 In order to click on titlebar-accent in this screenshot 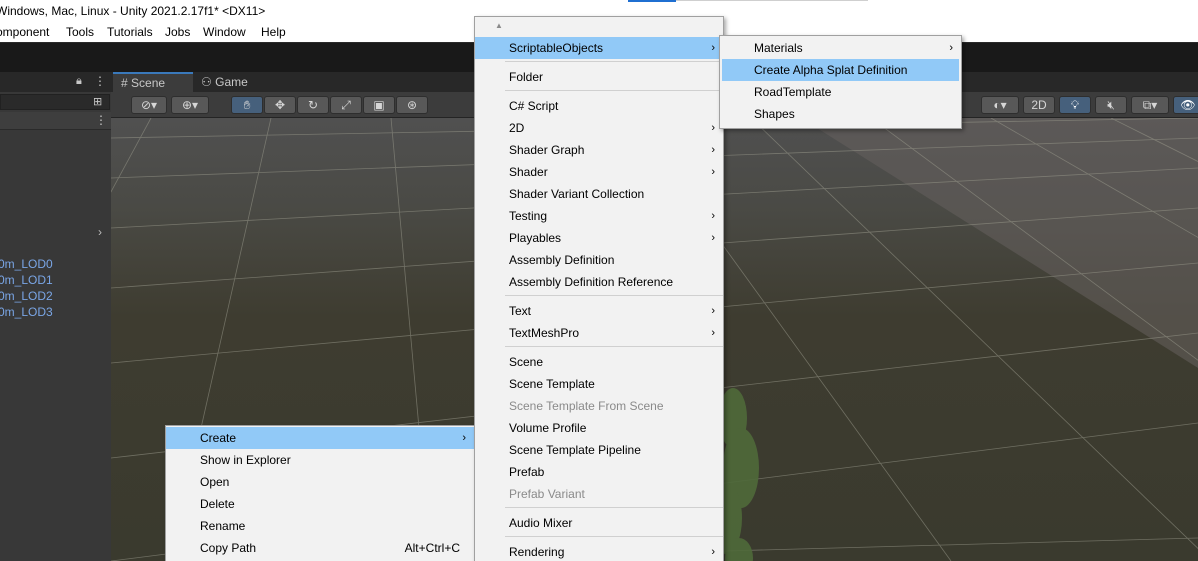, I will do `click(652, 1)`.